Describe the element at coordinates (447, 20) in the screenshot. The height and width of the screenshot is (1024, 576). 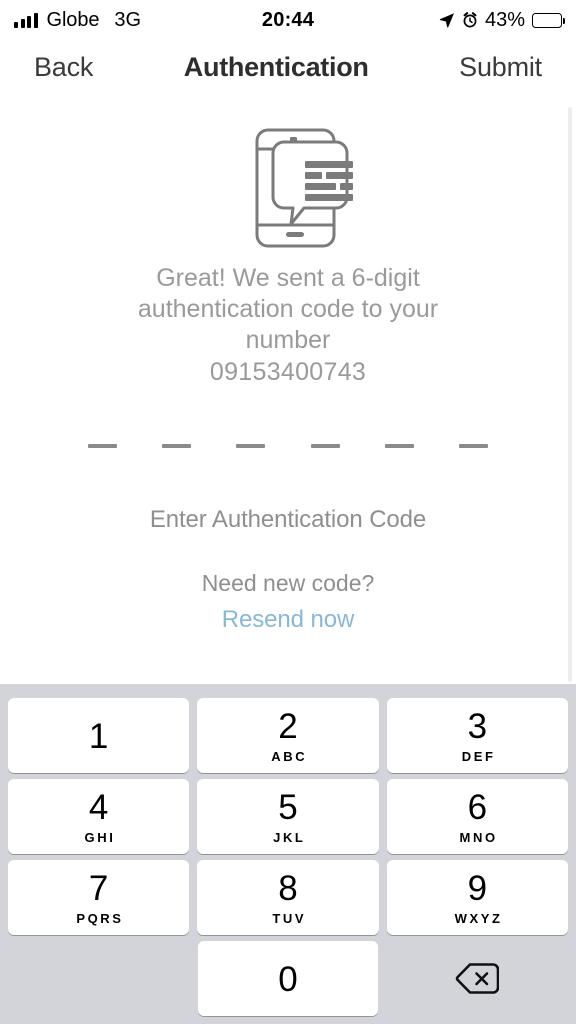
I see `location-arrow-icon` at that location.